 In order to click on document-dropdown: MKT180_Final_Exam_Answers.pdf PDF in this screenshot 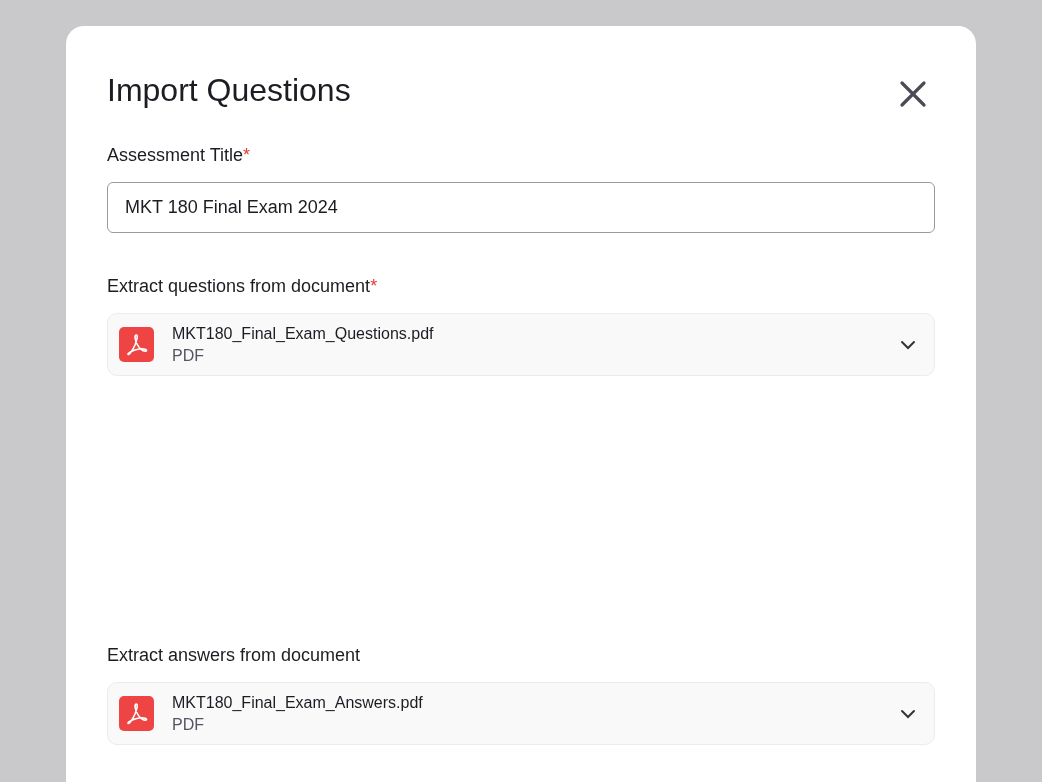, I will do `click(521, 713)`.